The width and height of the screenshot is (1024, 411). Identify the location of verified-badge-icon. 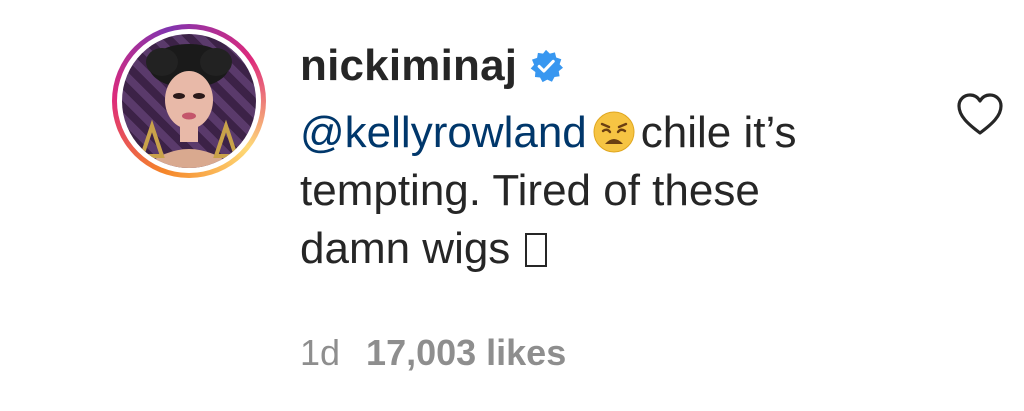
(546, 66).